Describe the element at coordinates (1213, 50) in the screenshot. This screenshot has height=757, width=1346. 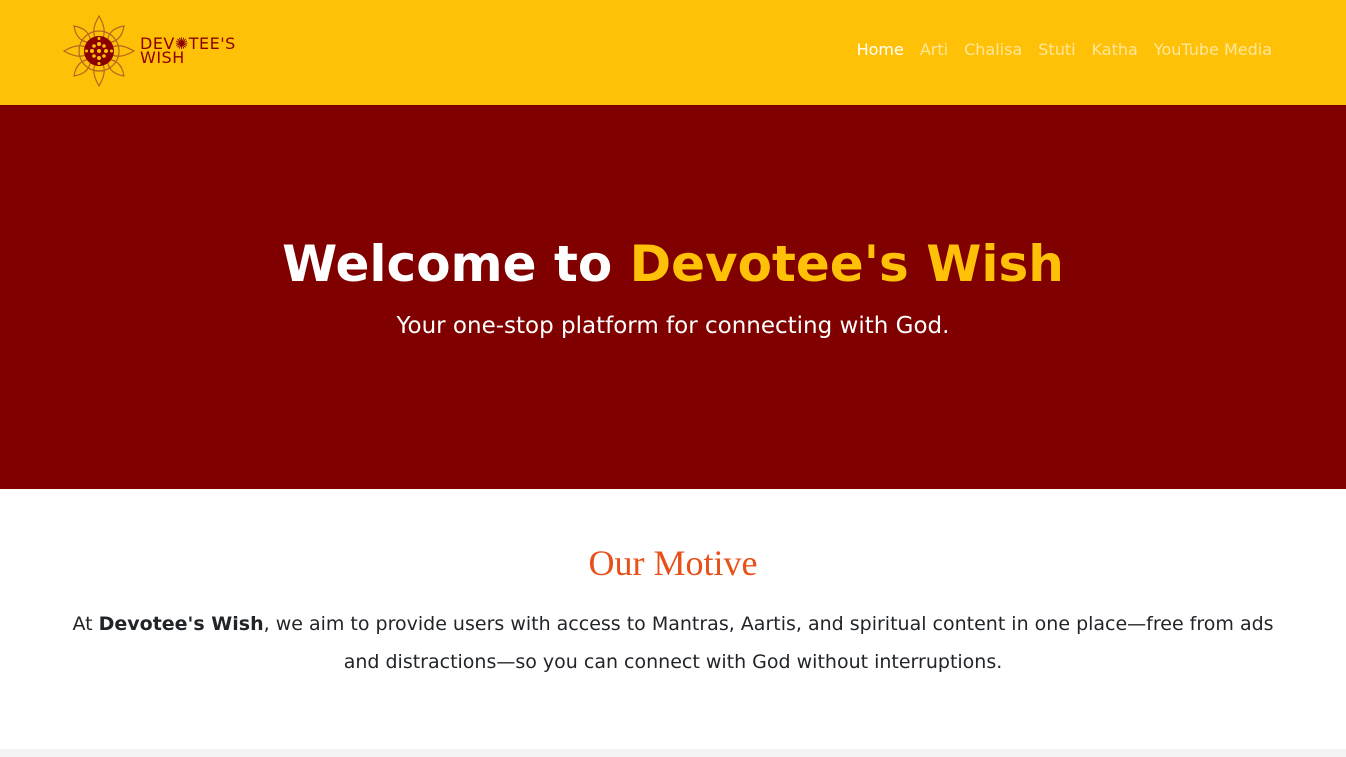
I see `nav-youtube-media: YouTube Media` at that location.